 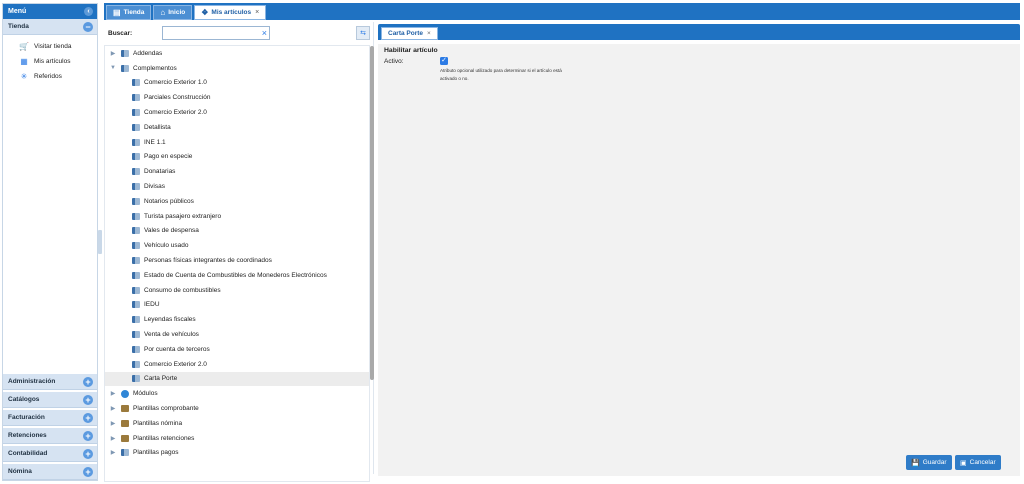 I want to click on module-icon, so click(x=125, y=393).